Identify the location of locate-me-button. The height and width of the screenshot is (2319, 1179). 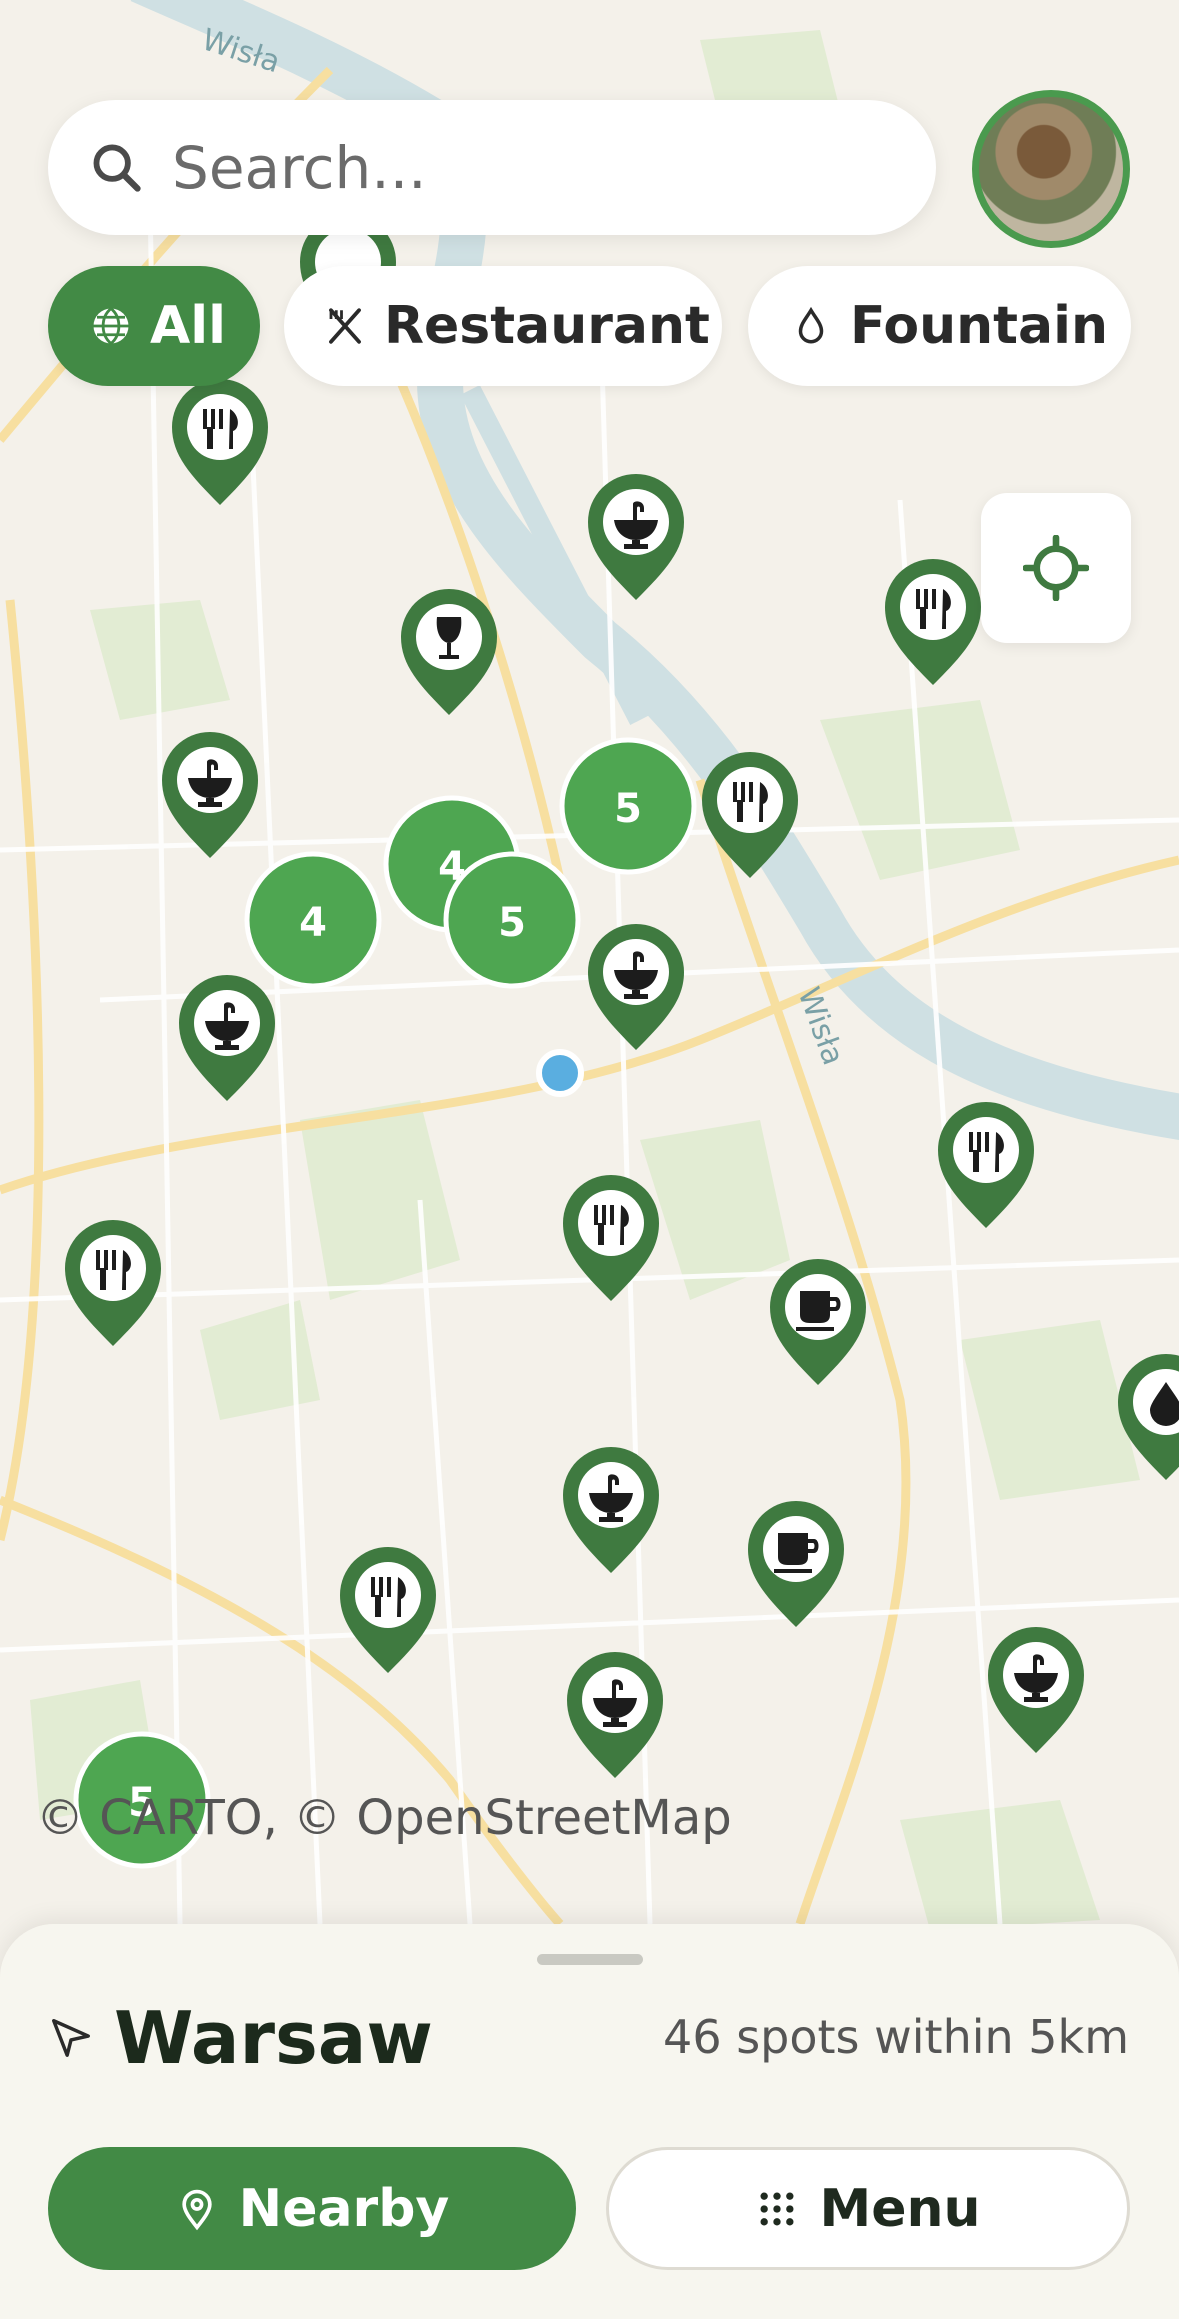
(1056, 568).